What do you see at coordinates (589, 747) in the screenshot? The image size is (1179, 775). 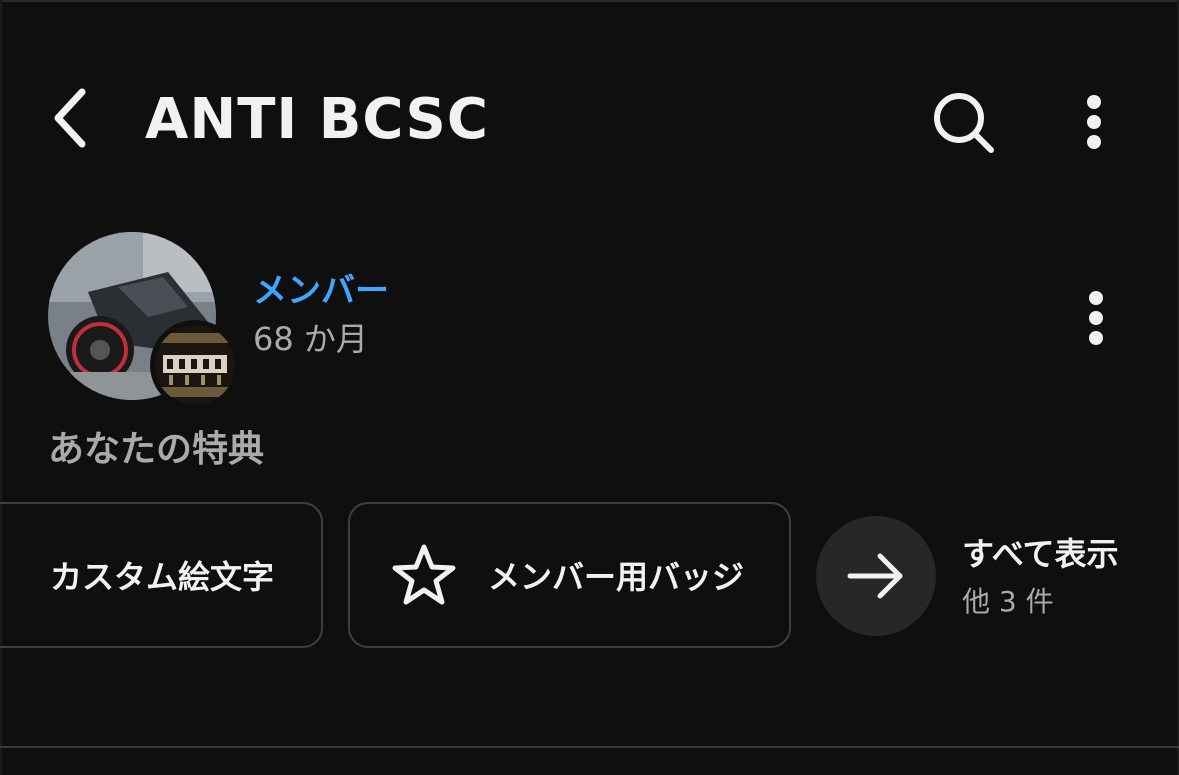 I see `divider` at bounding box center [589, 747].